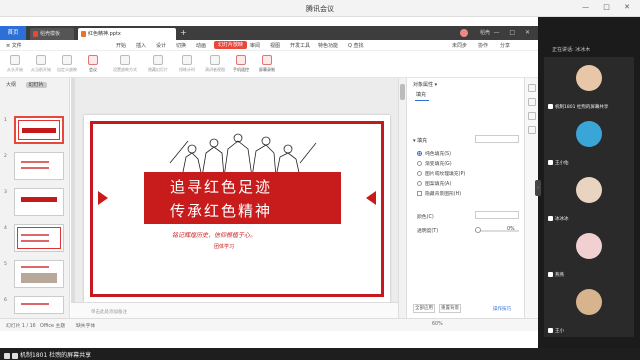 The width and height of the screenshot is (640, 360). Describe the element at coordinates (5, 192) in the screenshot. I see `slide-number: 3` at that location.